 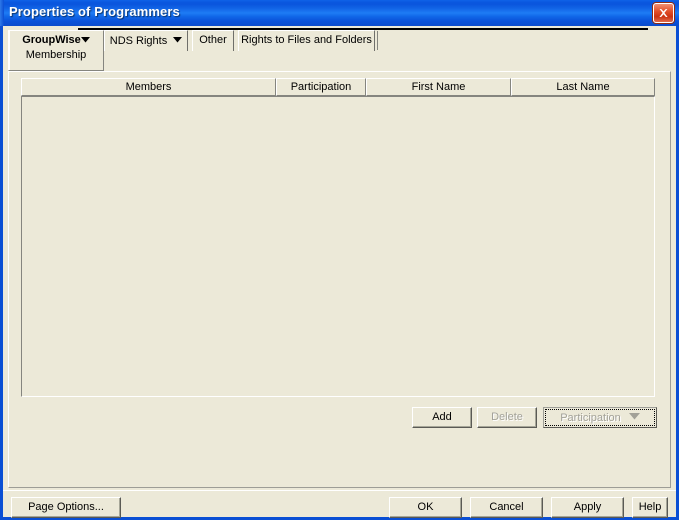 I want to click on tab-nds-rights: NDS Rights, so click(x=146, y=40).